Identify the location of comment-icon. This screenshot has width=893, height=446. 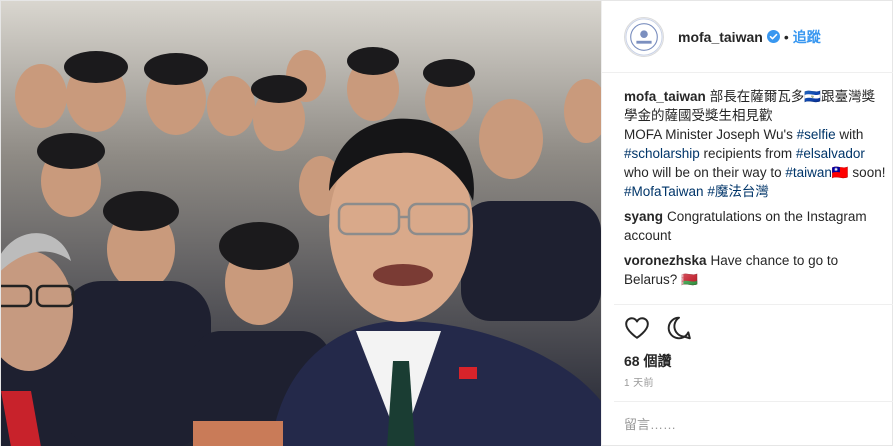
(679, 328).